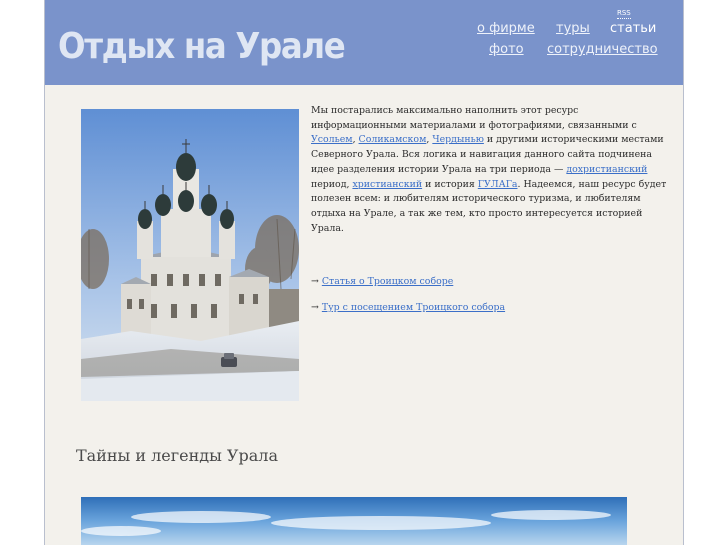 The height and width of the screenshot is (545, 727). Describe the element at coordinates (506, 28) in the screenshot. I see `nav-link-about: о фирме` at that location.